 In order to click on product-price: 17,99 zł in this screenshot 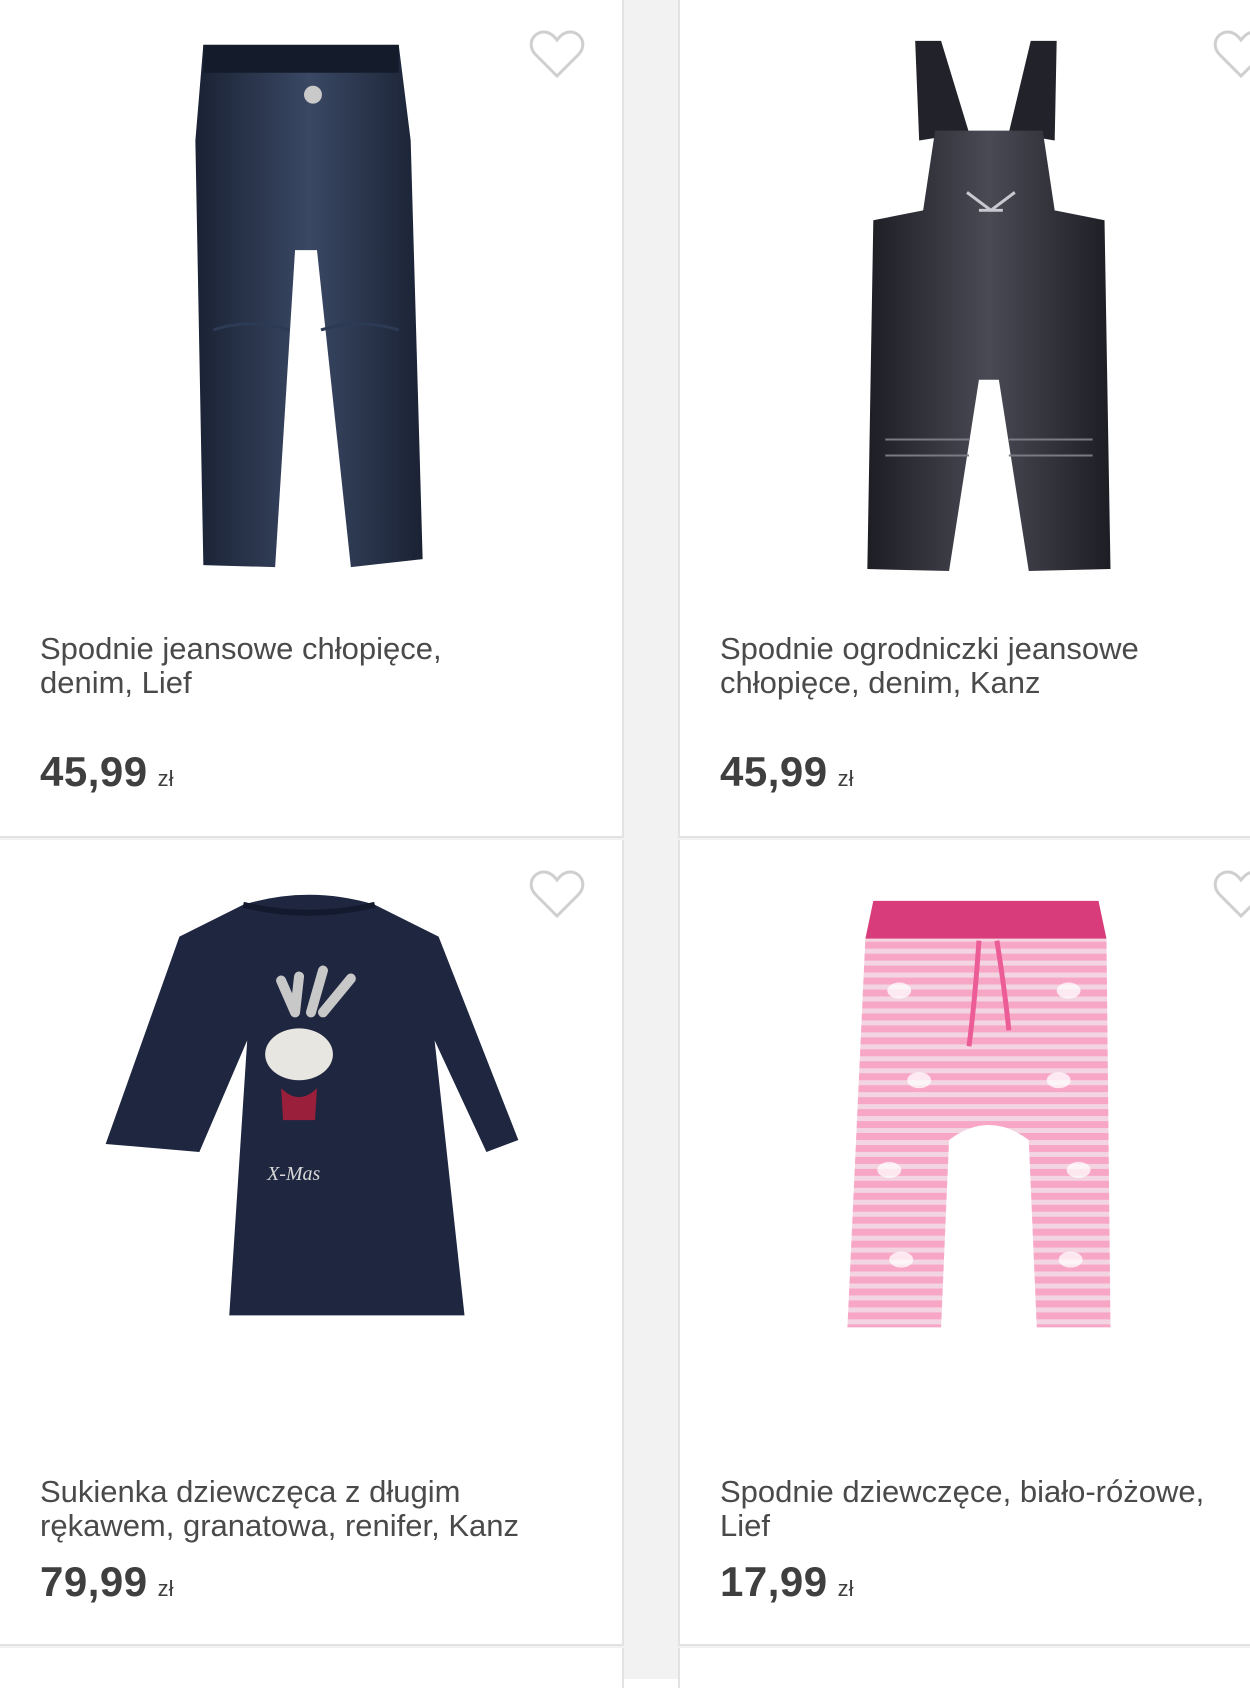, I will do `click(787, 1582)`.